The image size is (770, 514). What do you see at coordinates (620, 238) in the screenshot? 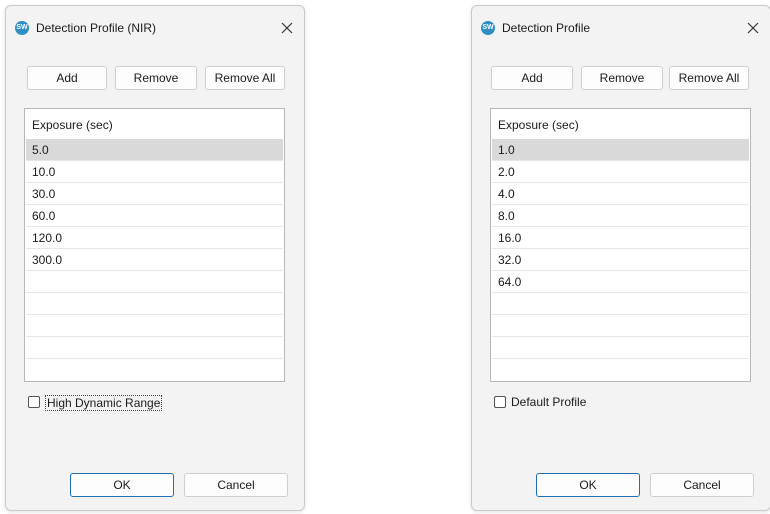
I see `list-item: 16.0` at bounding box center [620, 238].